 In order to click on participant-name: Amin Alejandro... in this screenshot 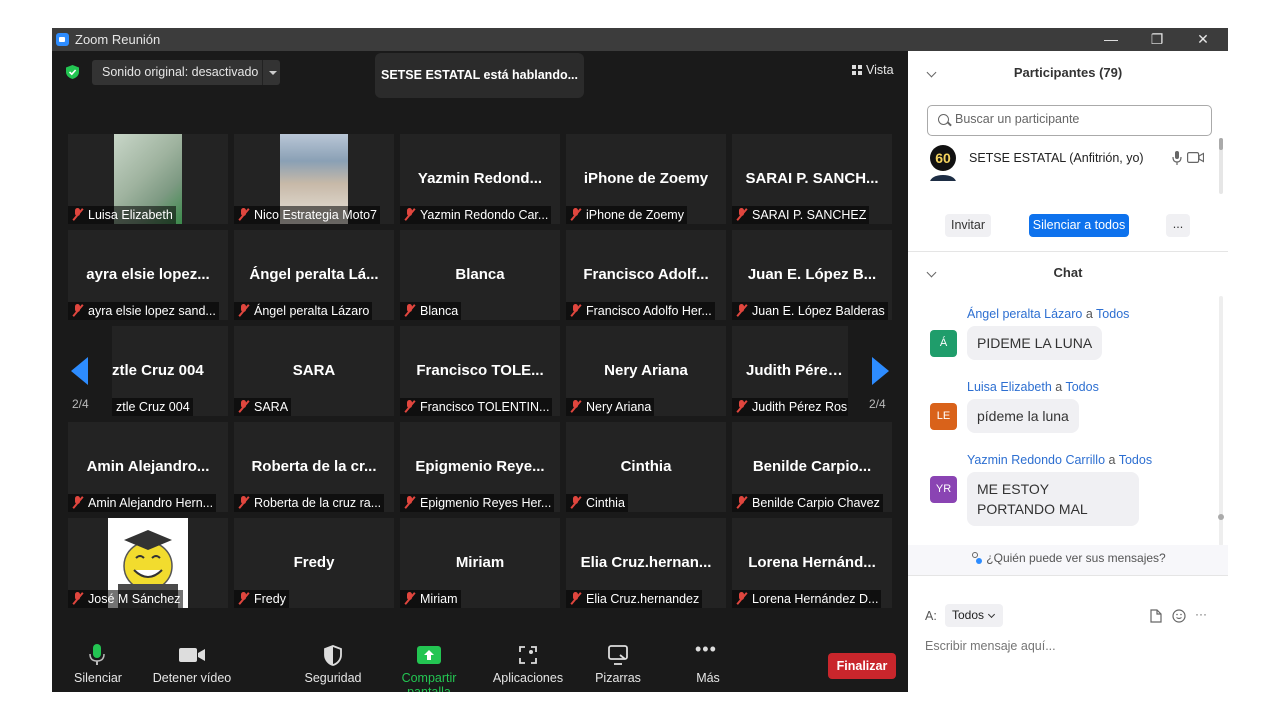, I will do `click(148, 466)`.